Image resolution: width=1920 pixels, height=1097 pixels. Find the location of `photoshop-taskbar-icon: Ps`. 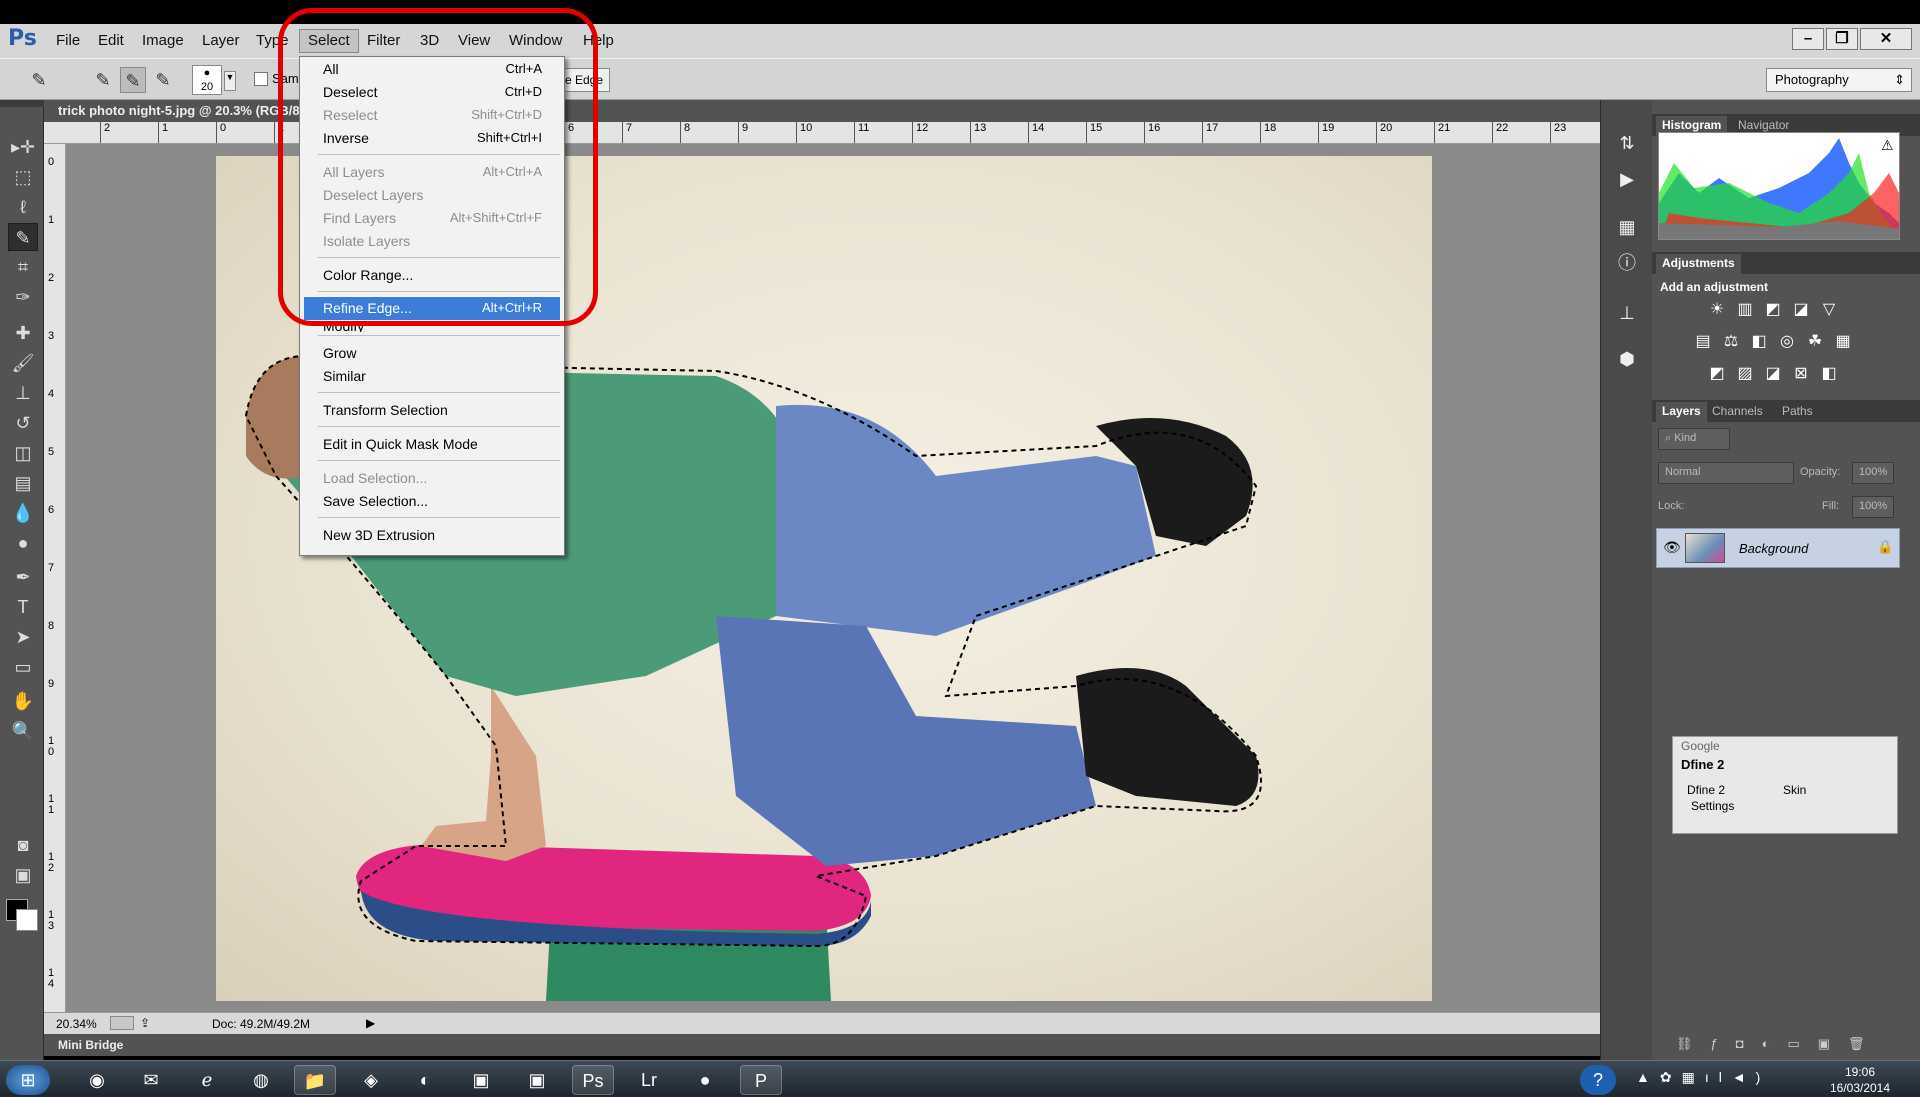

photoshop-taskbar-icon: Ps is located at coordinates (593, 1080).